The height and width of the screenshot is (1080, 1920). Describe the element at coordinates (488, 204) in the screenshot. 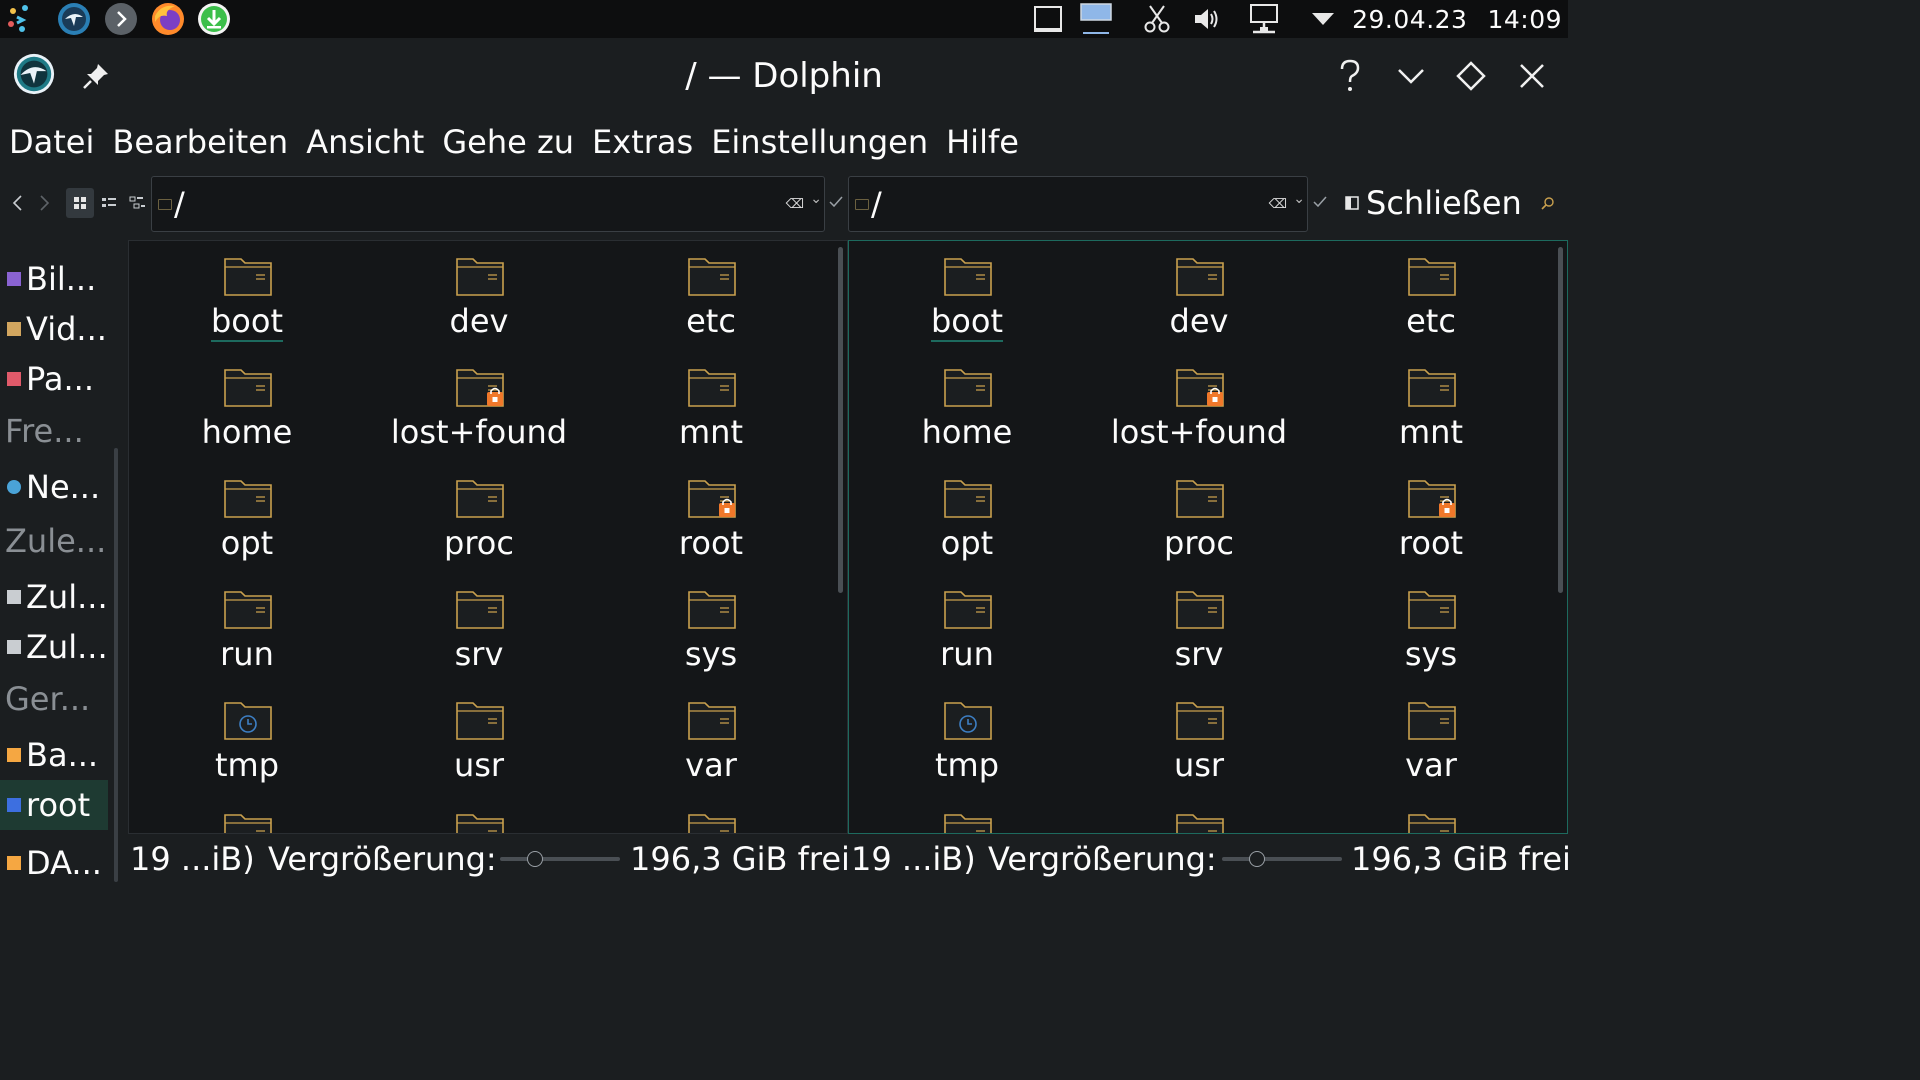

I see `location-bar-left: / ⌫ ⌄` at that location.